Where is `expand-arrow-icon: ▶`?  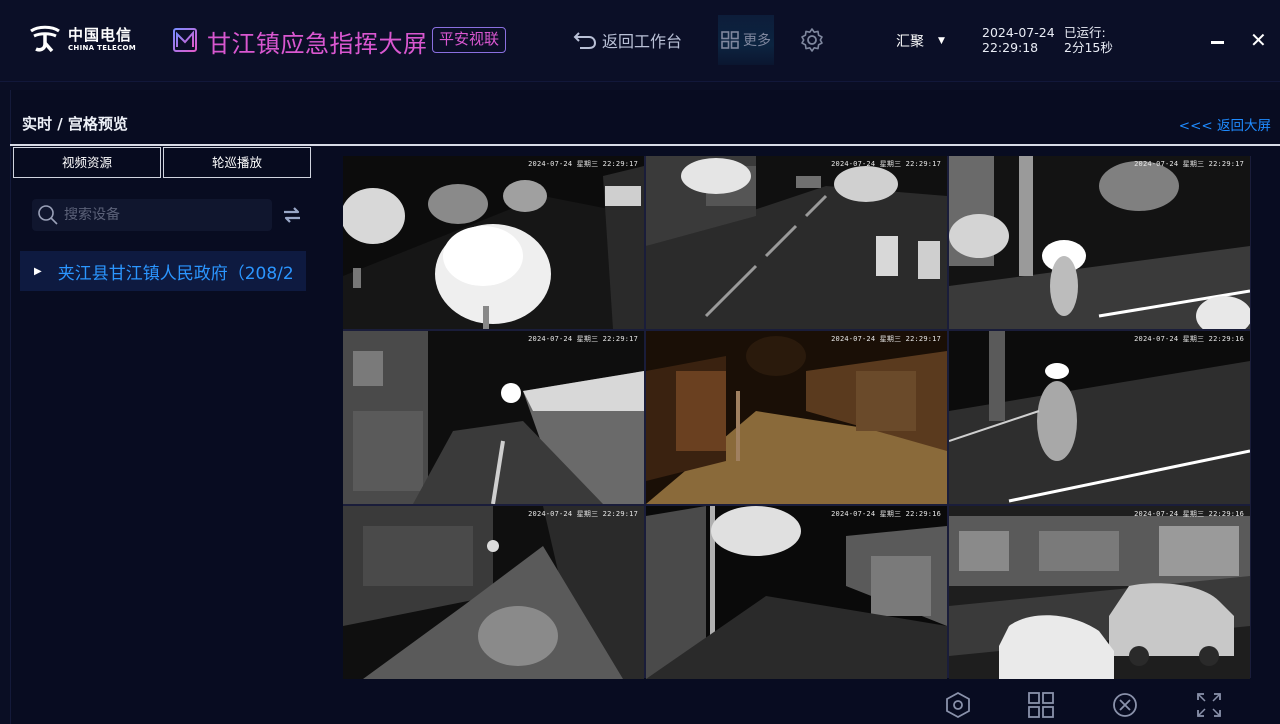 expand-arrow-icon: ▶ is located at coordinates (38, 271).